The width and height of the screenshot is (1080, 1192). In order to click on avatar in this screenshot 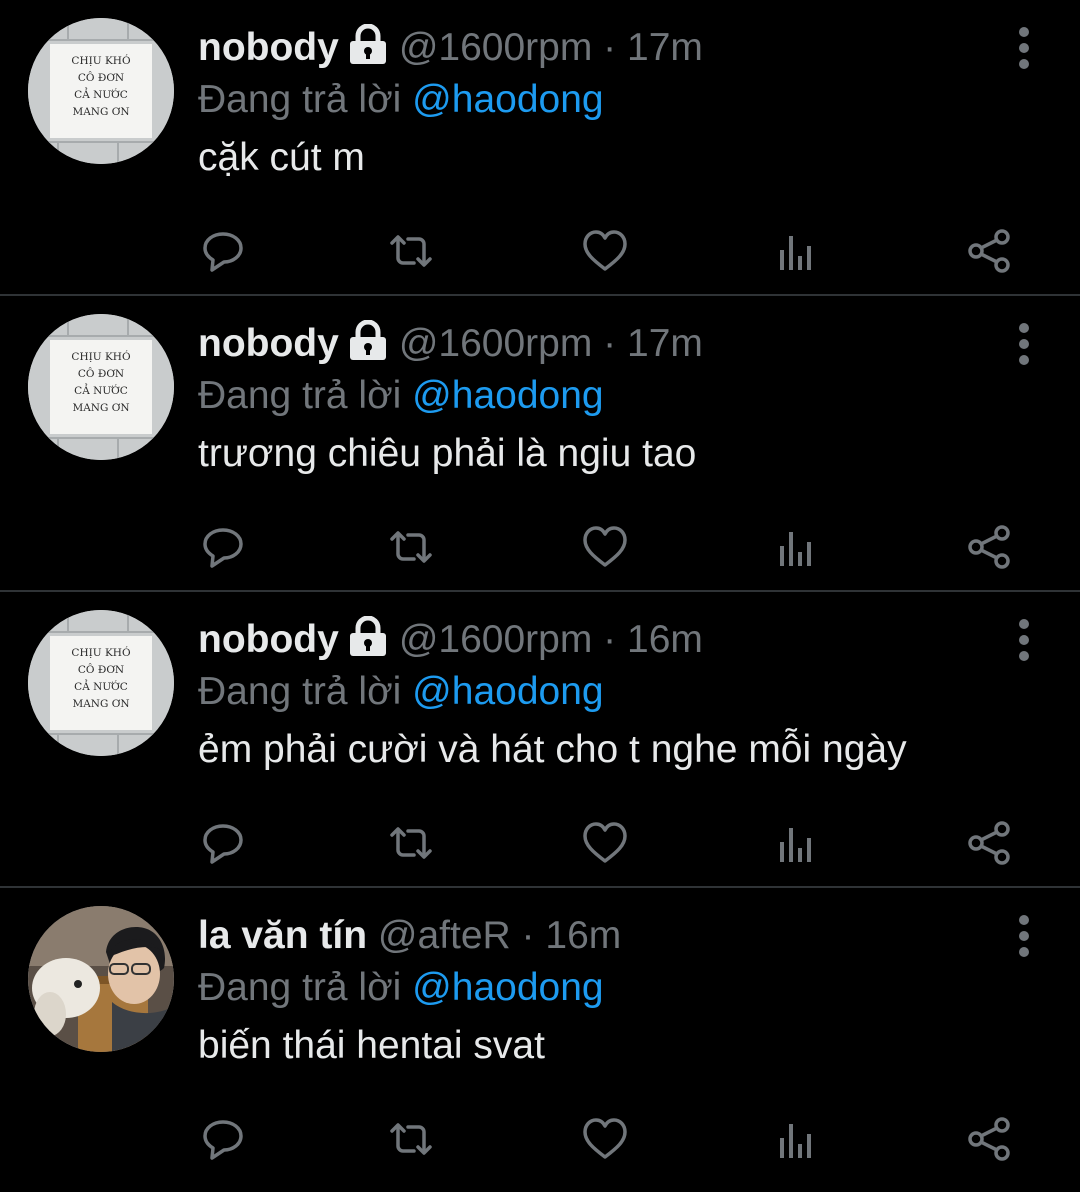, I will do `click(101, 979)`.